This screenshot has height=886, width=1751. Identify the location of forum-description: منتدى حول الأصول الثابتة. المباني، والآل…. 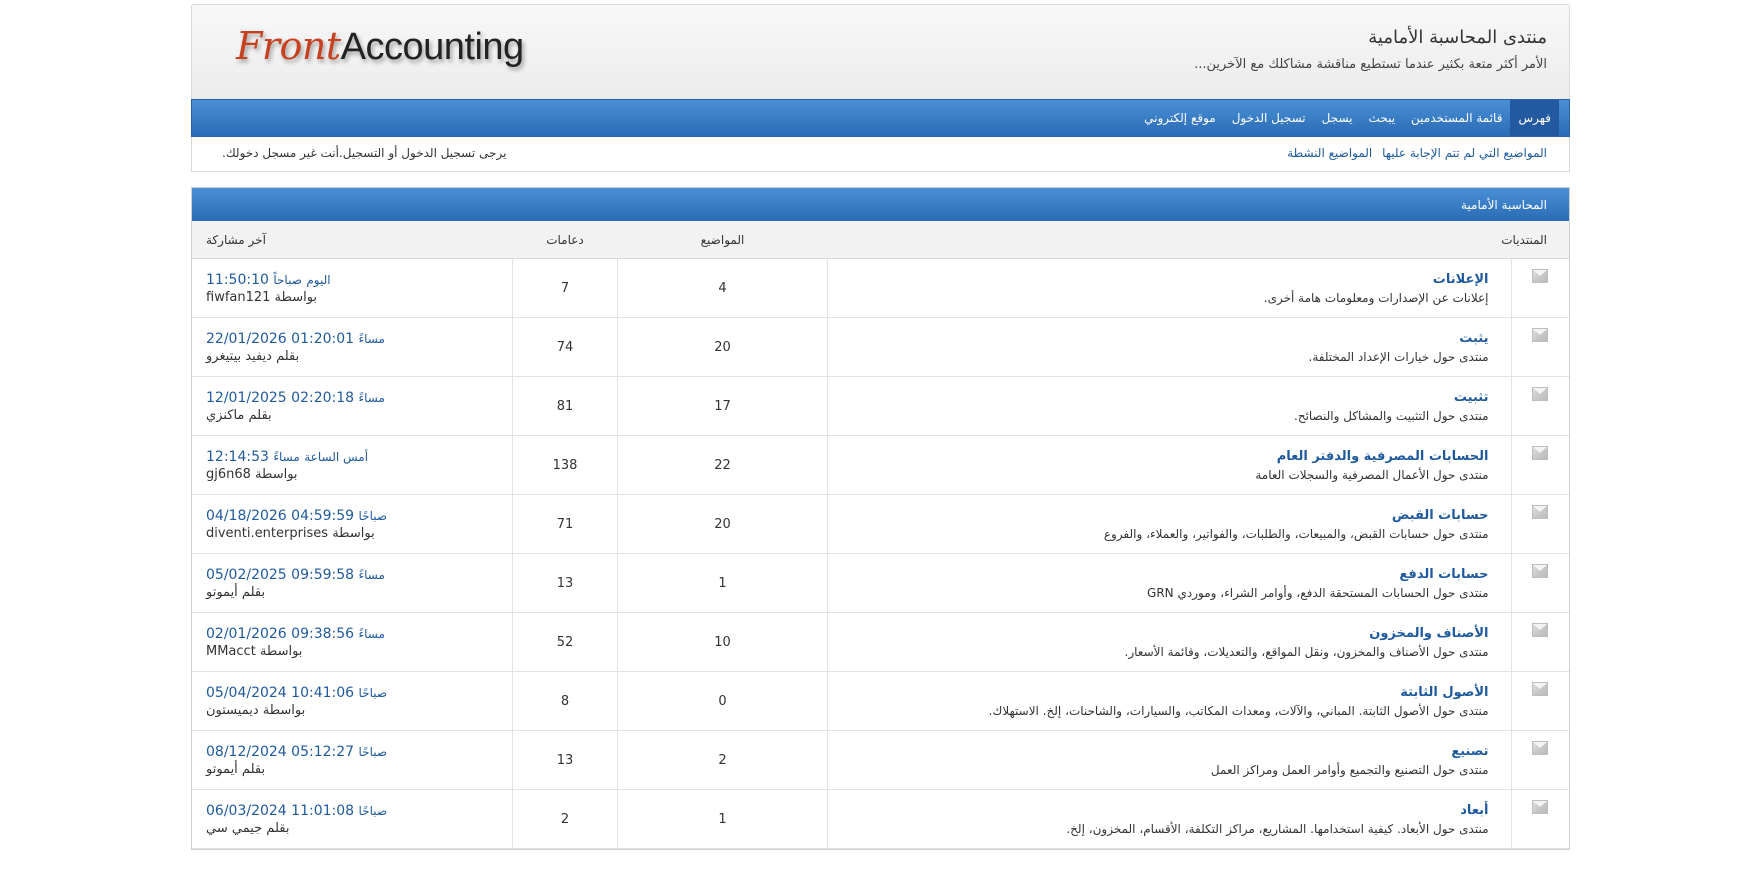
(1238, 710).